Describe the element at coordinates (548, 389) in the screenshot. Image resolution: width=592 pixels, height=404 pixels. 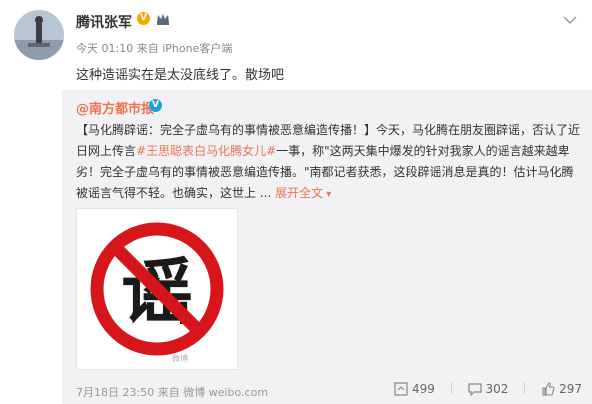
I see `thumbs-up-icon` at that location.